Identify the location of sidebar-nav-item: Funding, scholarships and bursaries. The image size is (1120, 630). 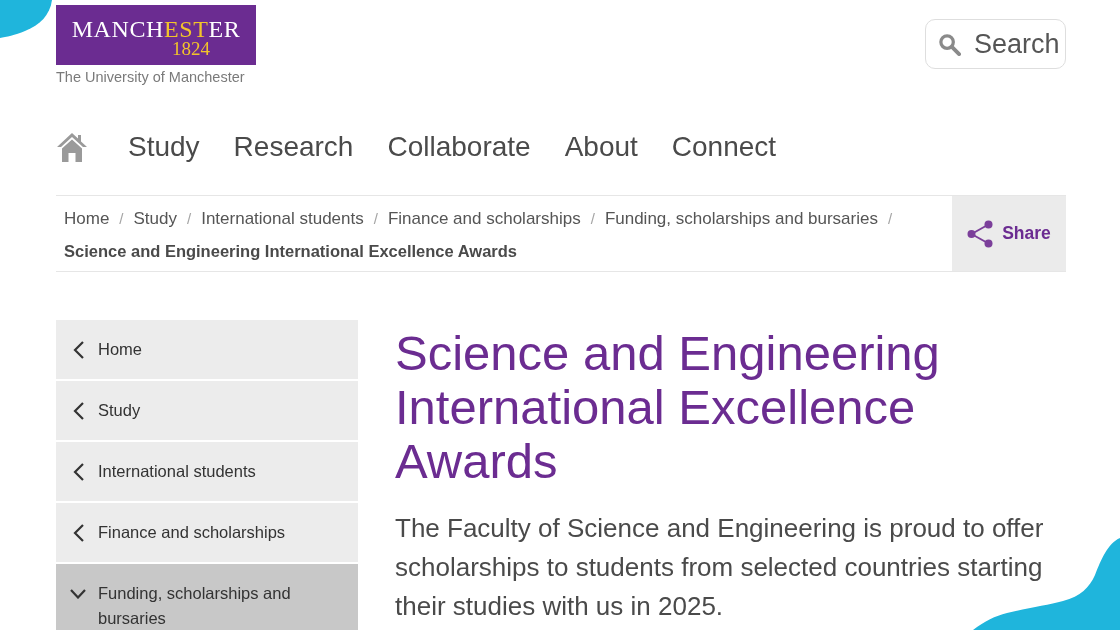
(207, 597).